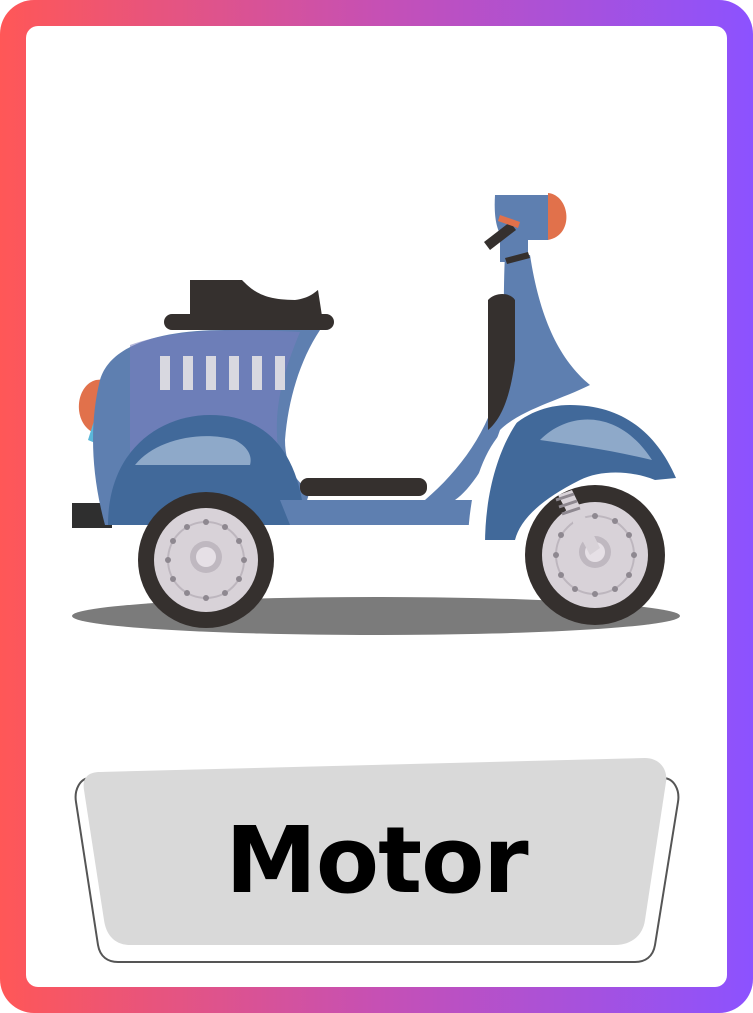 This screenshot has height=1013, width=753. I want to click on floor-board, so click(380, 512).